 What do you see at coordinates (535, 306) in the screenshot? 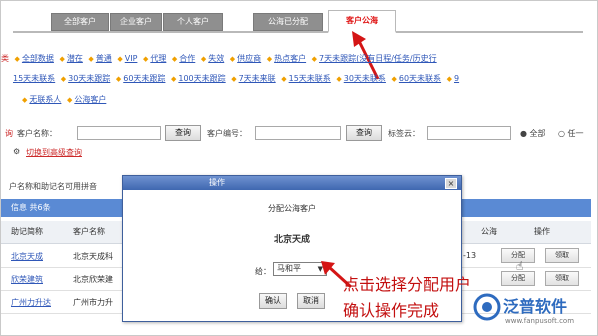
I see `brand-name: 泛普软件` at bounding box center [535, 306].